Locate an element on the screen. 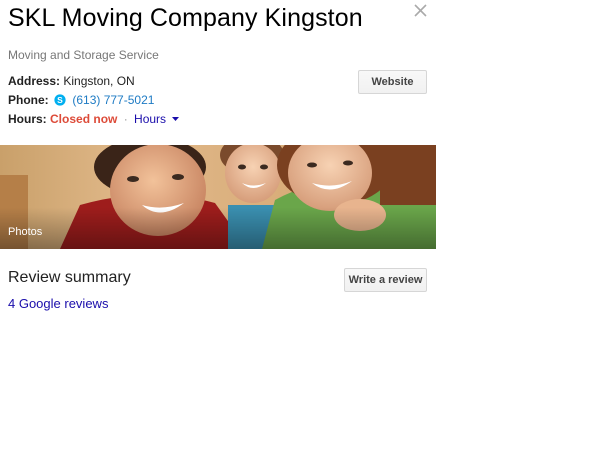 This screenshot has height=460, width=614. review-summary-heading: Review summary is located at coordinates (69, 277).